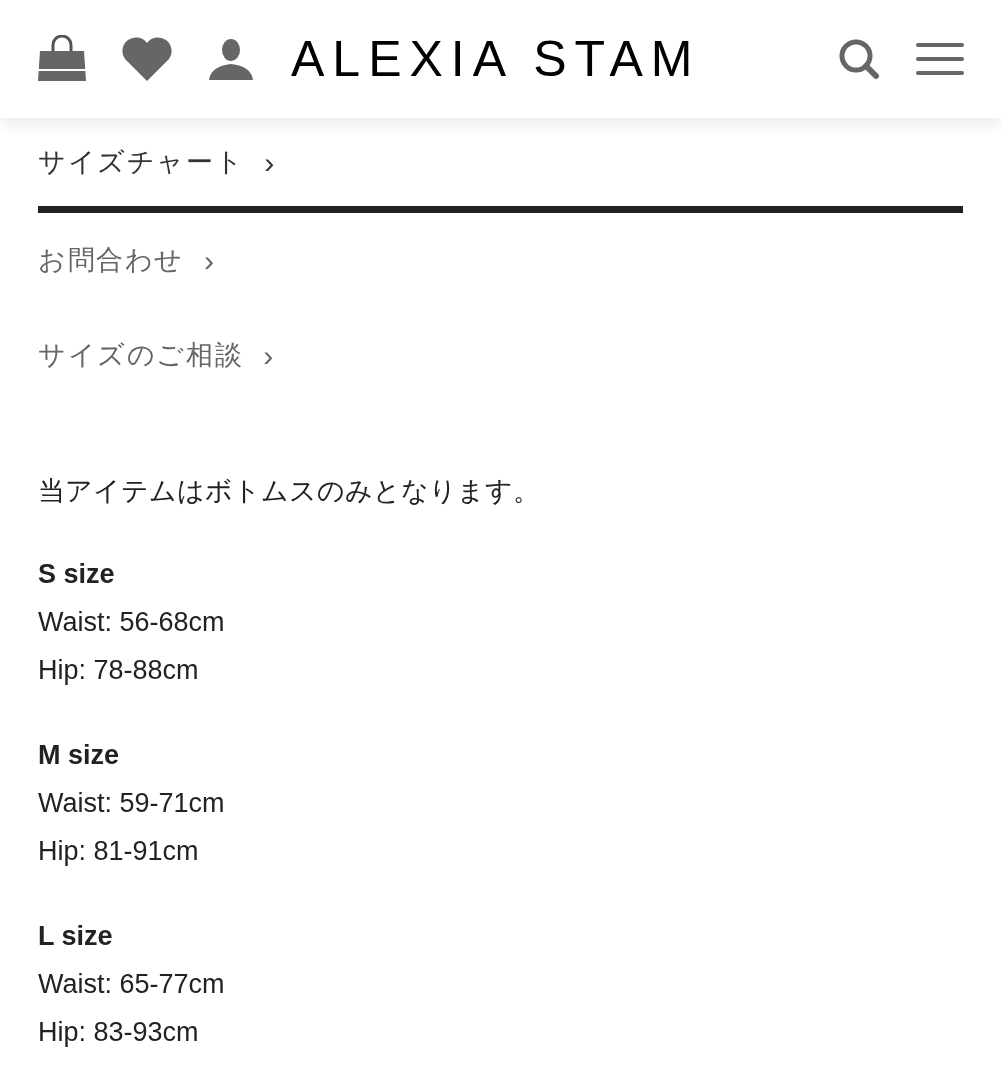 This screenshot has width=1001, height=1080. Describe the element at coordinates (132, 622) in the screenshot. I see `measurement-text: Waist: 56-68cm` at that location.